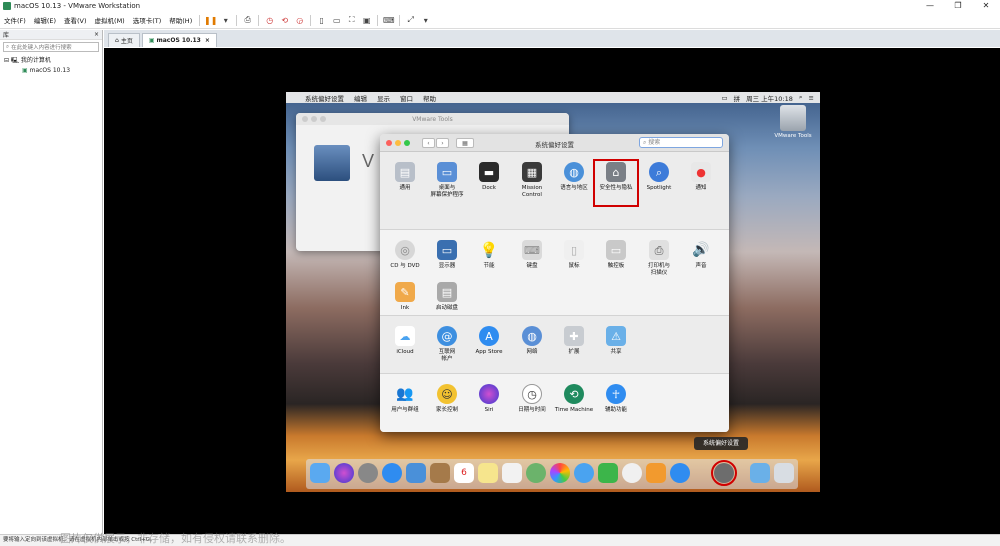  What do you see at coordinates (811, 98) in the screenshot?
I see `notification-center-icon: ≡` at bounding box center [811, 98].